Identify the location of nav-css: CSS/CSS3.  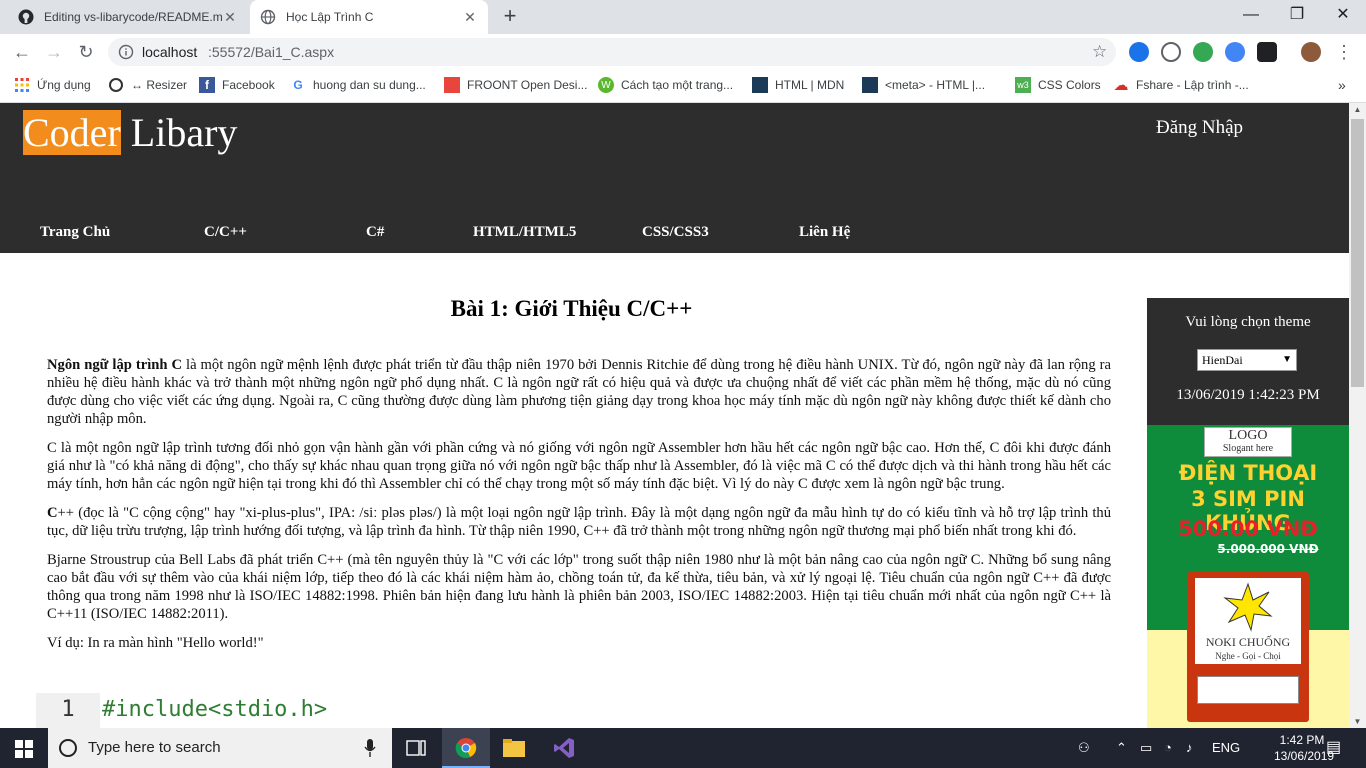
(675, 232).